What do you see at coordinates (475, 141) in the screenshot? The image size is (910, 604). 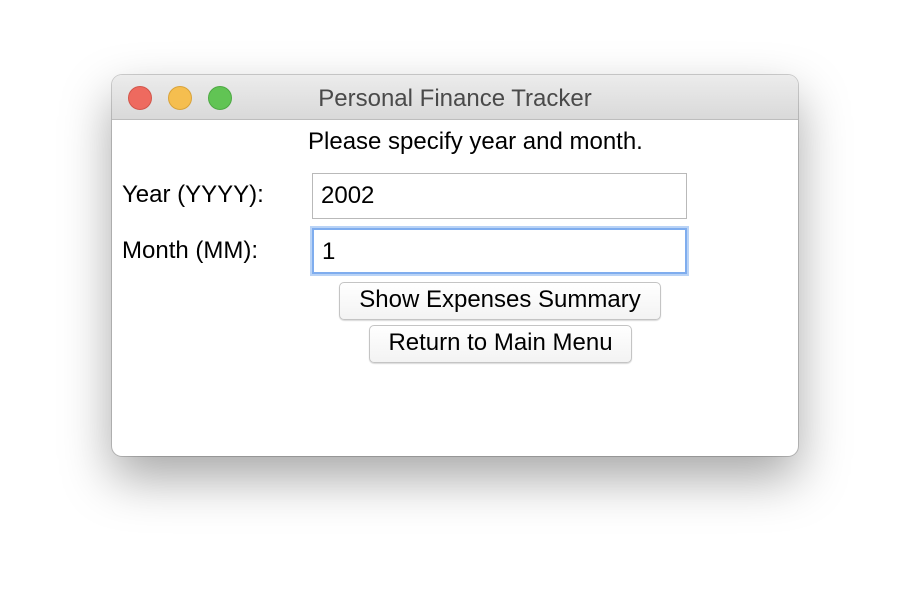 I see `instruction-text: Please specify year and month.` at bounding box center [475, 141].